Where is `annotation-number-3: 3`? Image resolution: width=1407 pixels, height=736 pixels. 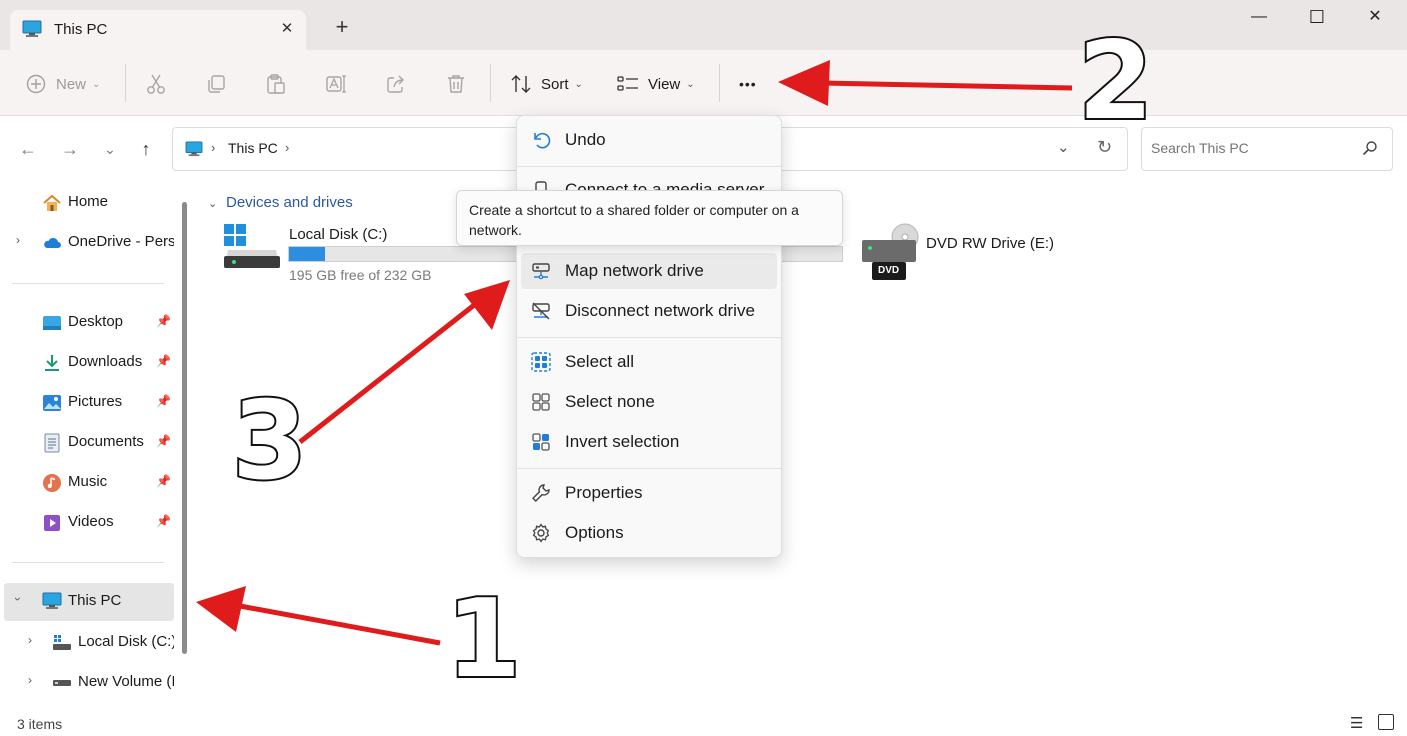
annotation-number-3: 3 is located at coordinates (269, 441).